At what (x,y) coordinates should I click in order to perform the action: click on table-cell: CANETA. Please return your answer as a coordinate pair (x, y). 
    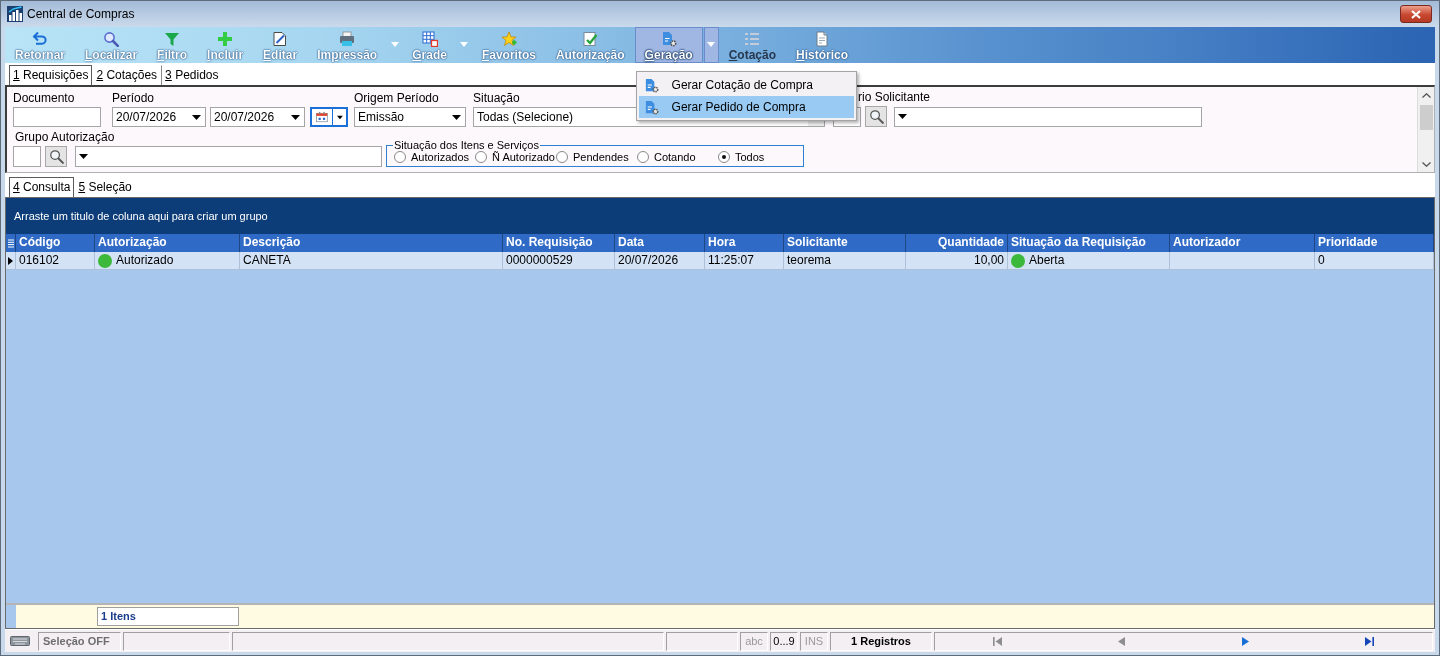
    Looking at the image, I should click on (371, 261).